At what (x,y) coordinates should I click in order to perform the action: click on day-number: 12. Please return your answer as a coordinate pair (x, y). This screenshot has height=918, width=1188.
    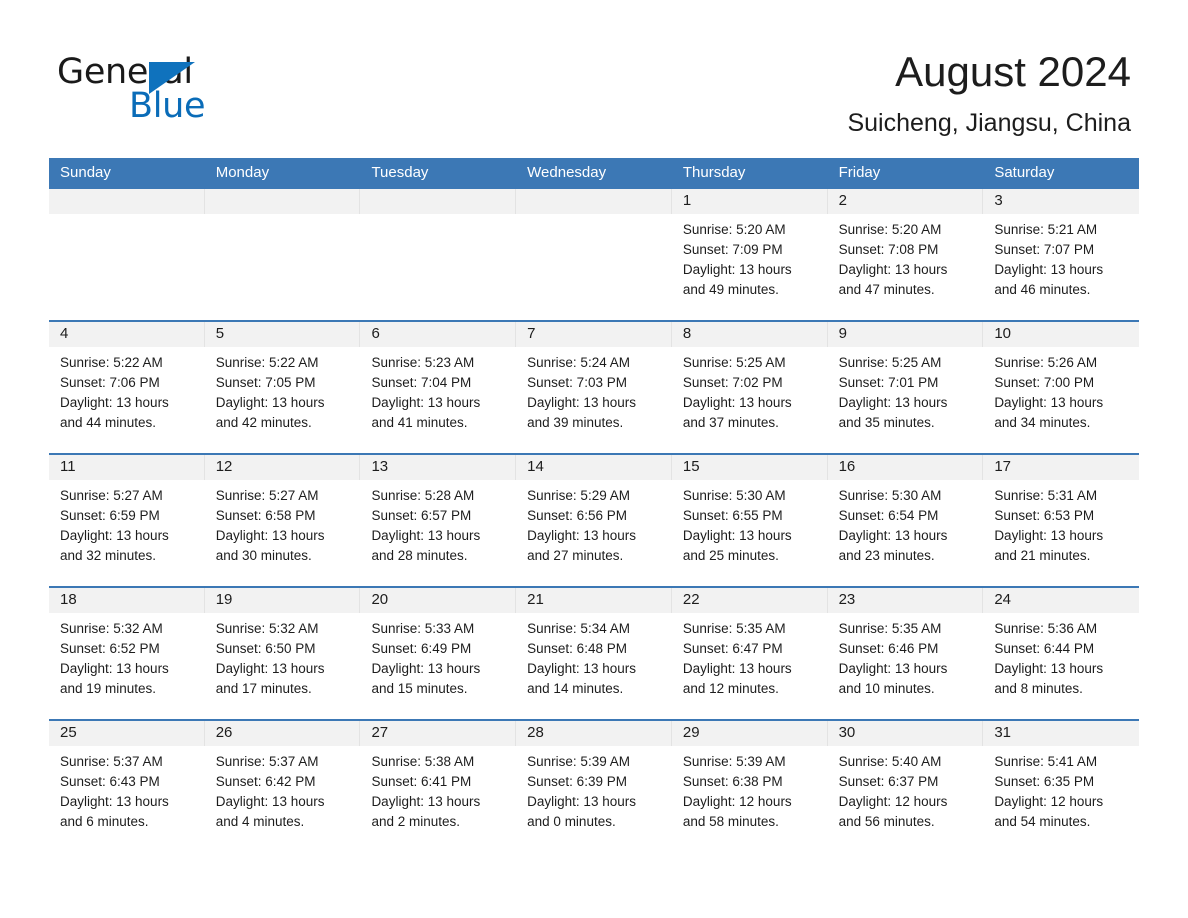
    Looking at the image, I should click on (282, 467).